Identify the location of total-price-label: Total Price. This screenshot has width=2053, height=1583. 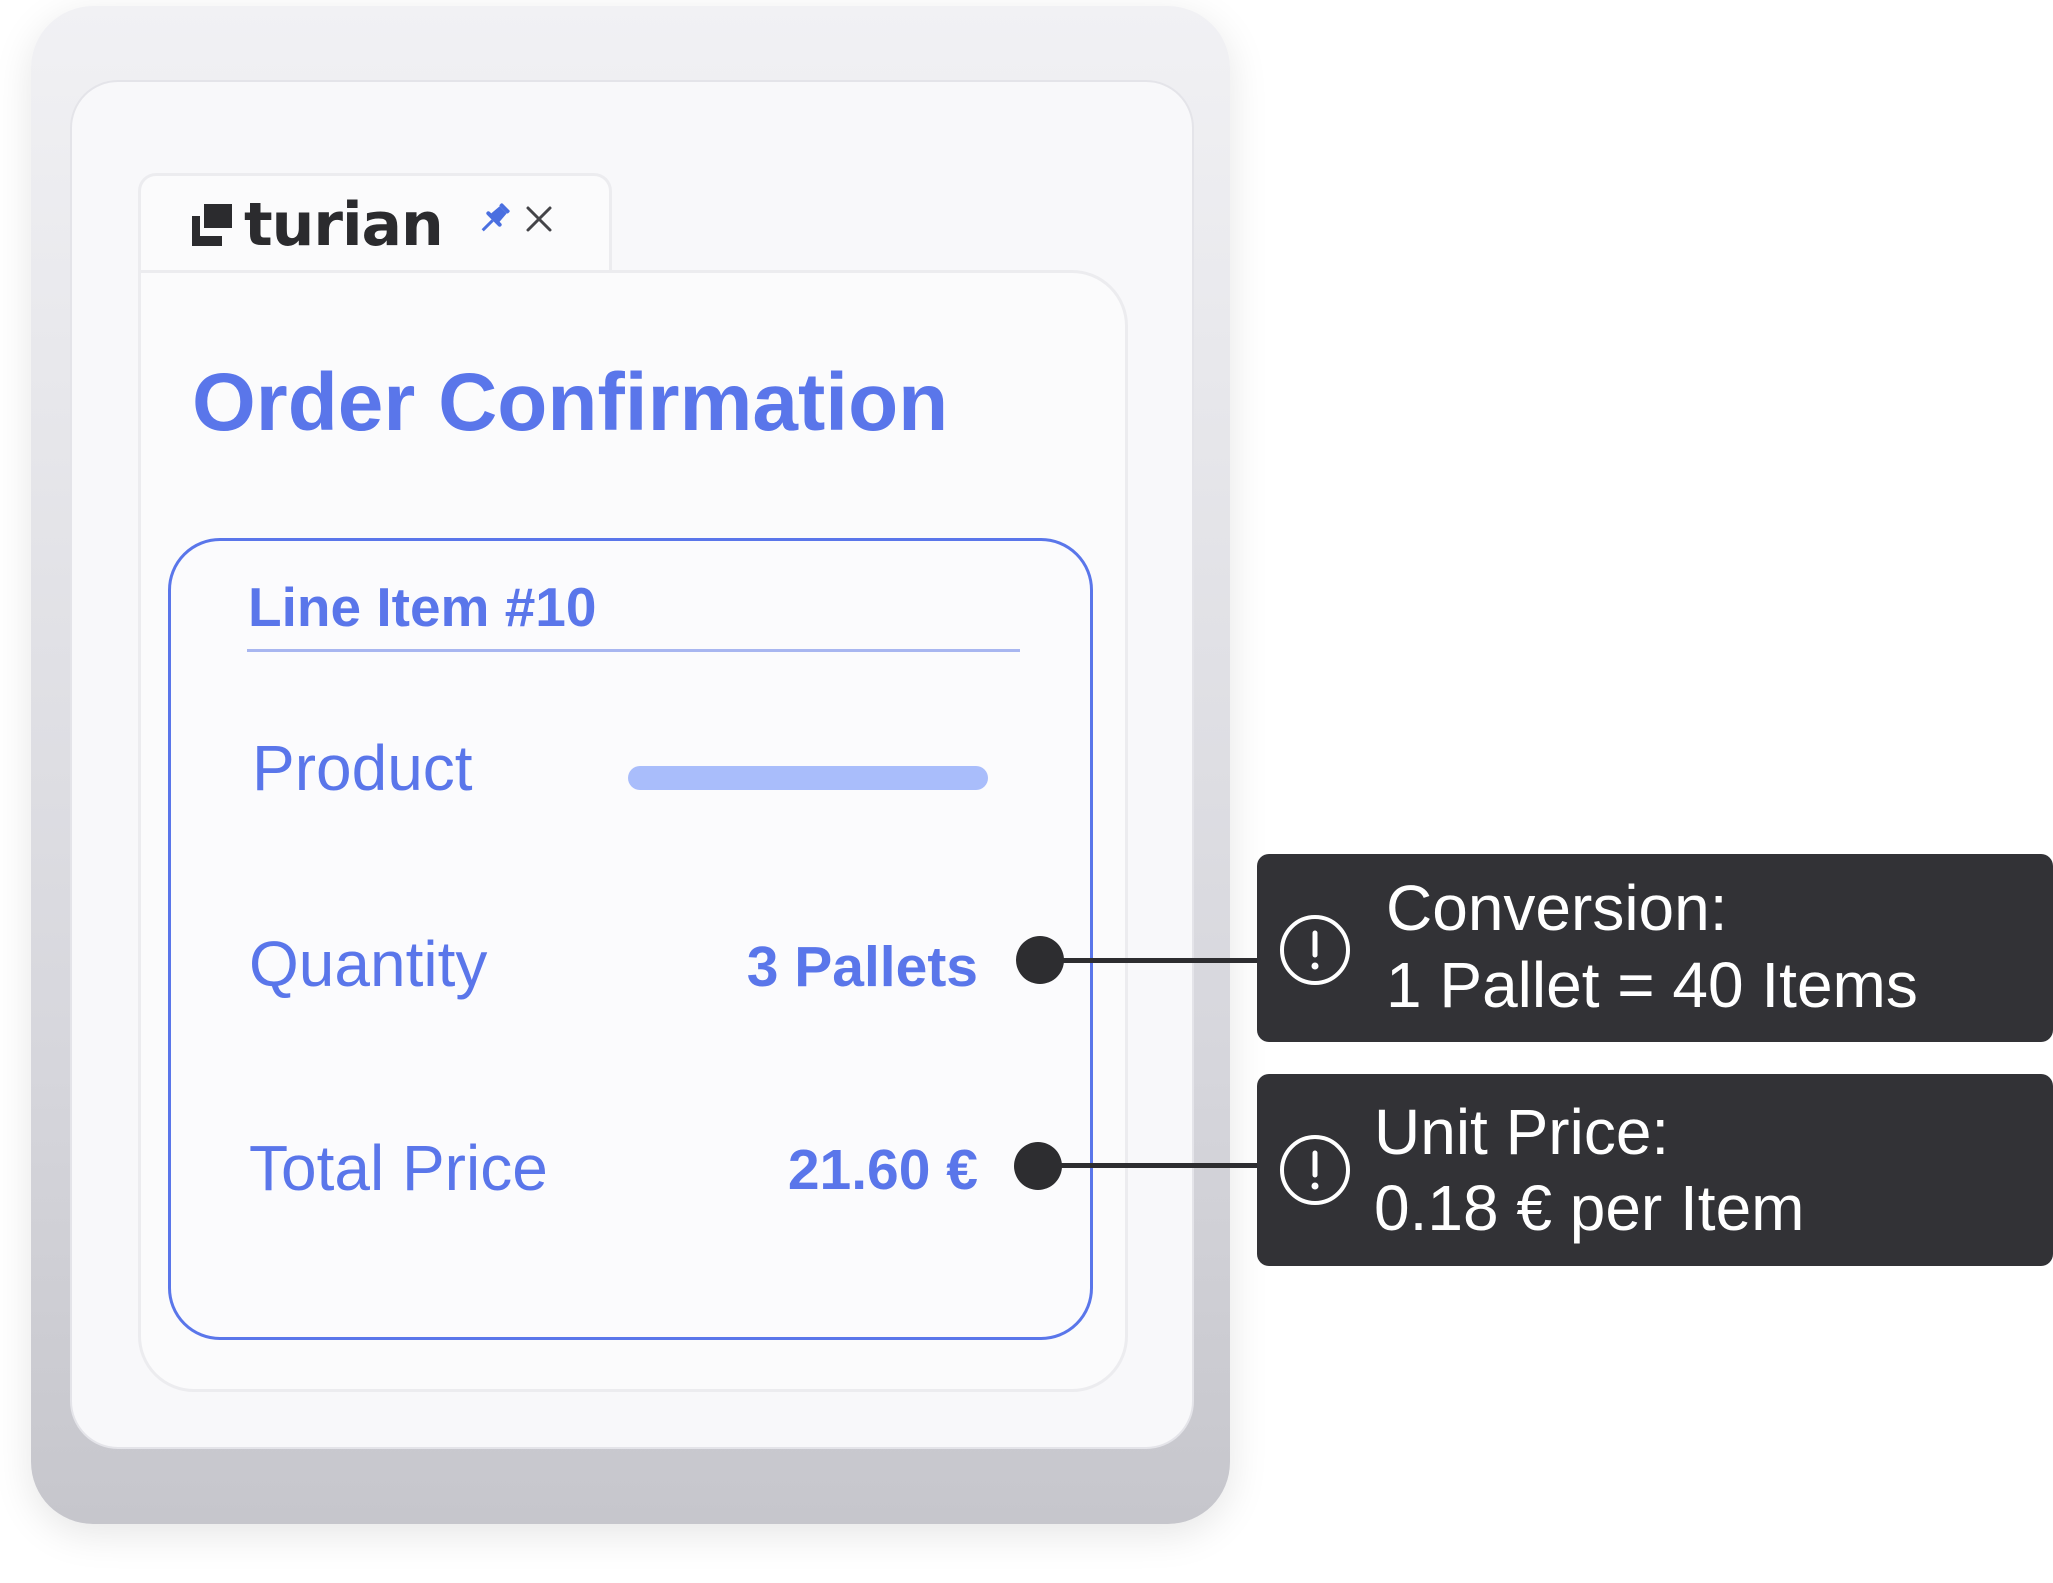
(398, 1168).